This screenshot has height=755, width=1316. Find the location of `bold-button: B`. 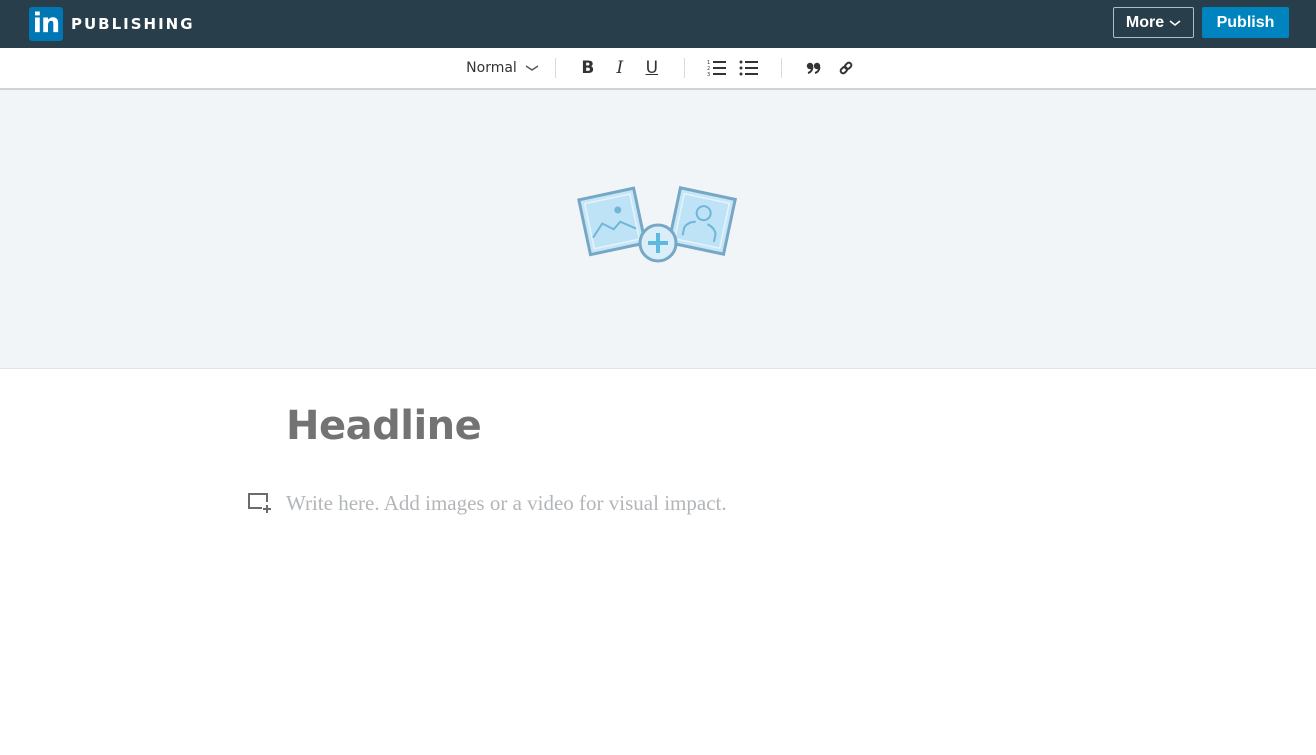

bold-button: B is located at coordinates (588, 68).